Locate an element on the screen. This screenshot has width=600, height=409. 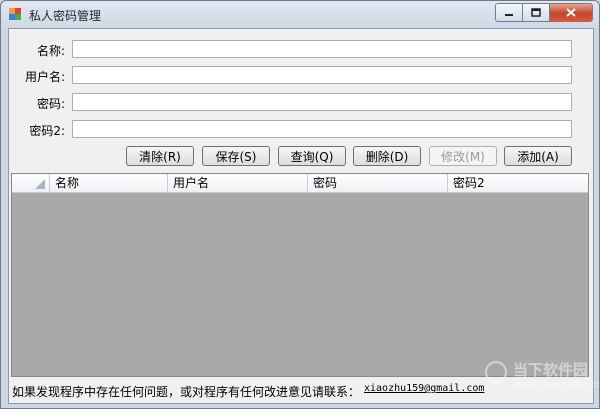
username-input is located at coordinates (322, 75).